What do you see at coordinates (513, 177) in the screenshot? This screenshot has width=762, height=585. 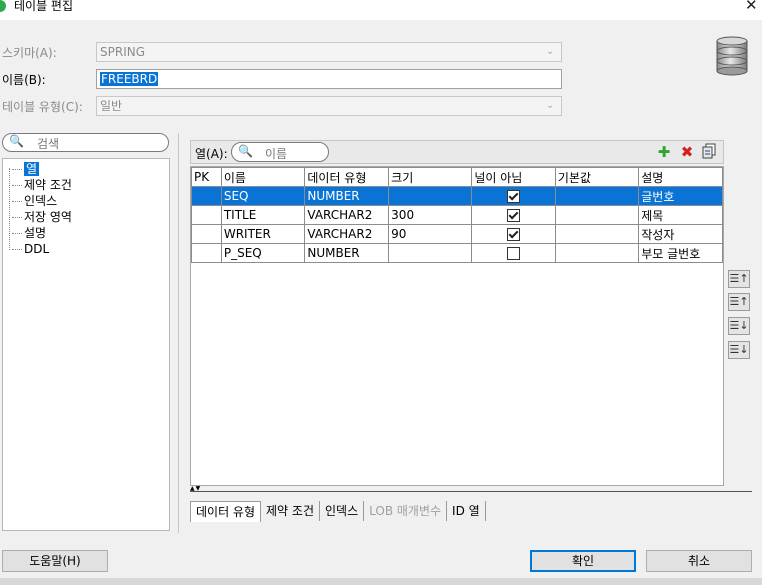 I see `col-header-not-null: 널이 아님` at bounding box center [513, 177].